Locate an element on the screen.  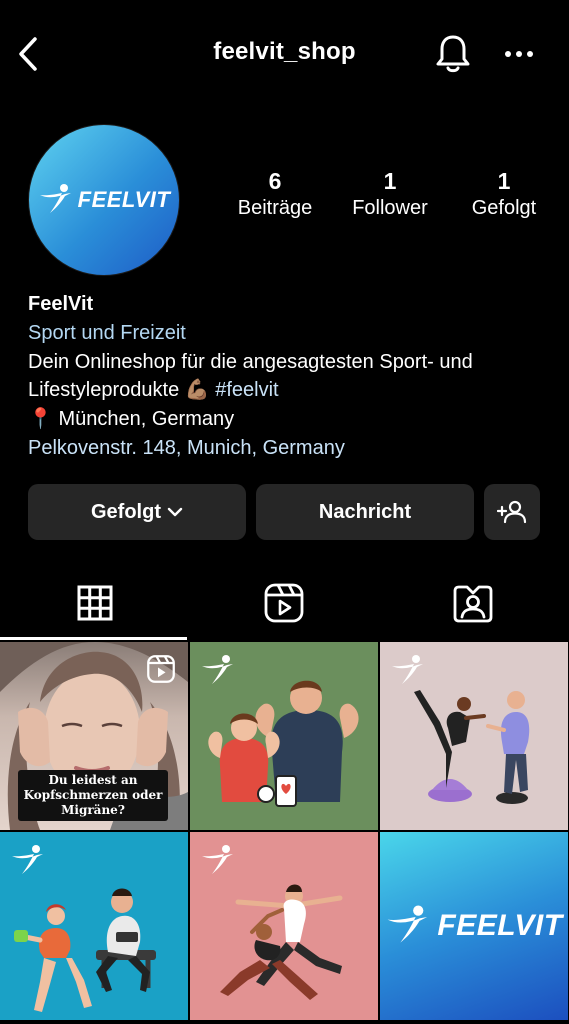
tagged-icon is located at coordinates (472, 604).